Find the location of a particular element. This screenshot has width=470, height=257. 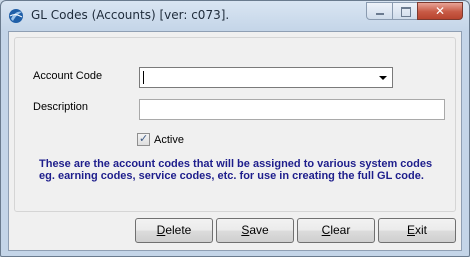

exit-label: xit is located at coordinates (421, 230).